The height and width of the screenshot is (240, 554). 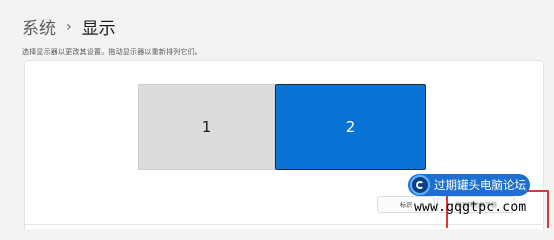 What do you see at coordinates (470, 207) in the screenshot?
I see `watermark-url: www.gqgtpc.com` at bounding box center [470, 207].